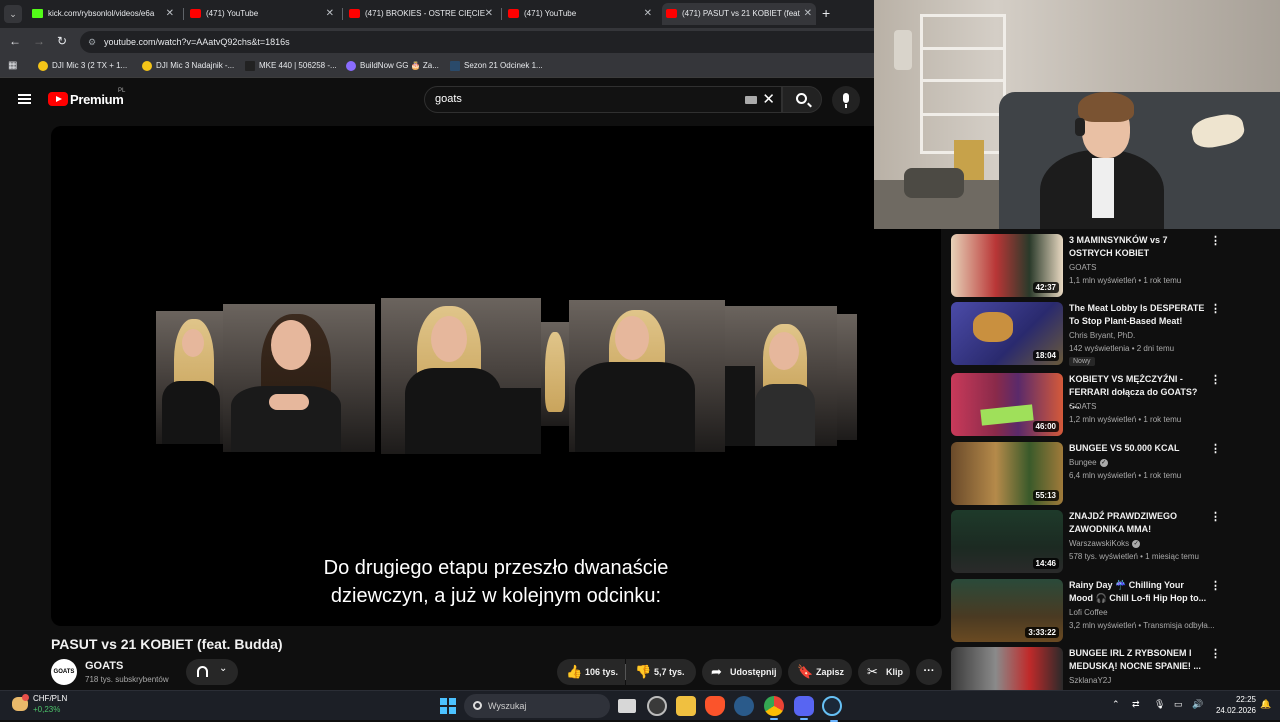 This screenshot has height=722, width=1280. Describe the element at coordinates (657, 706) in the screenshot. I see `app-icon` at that location.